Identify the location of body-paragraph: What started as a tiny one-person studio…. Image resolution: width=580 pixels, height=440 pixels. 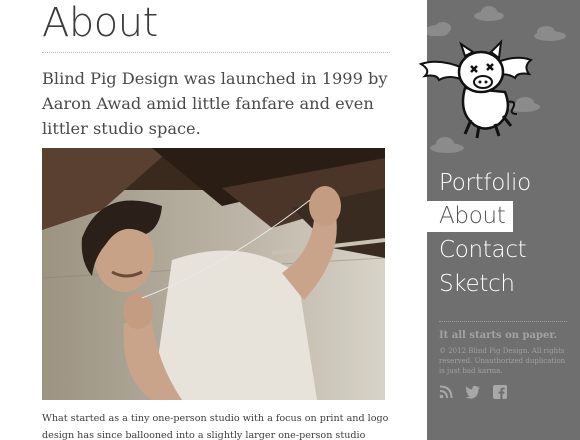
(215, 426).